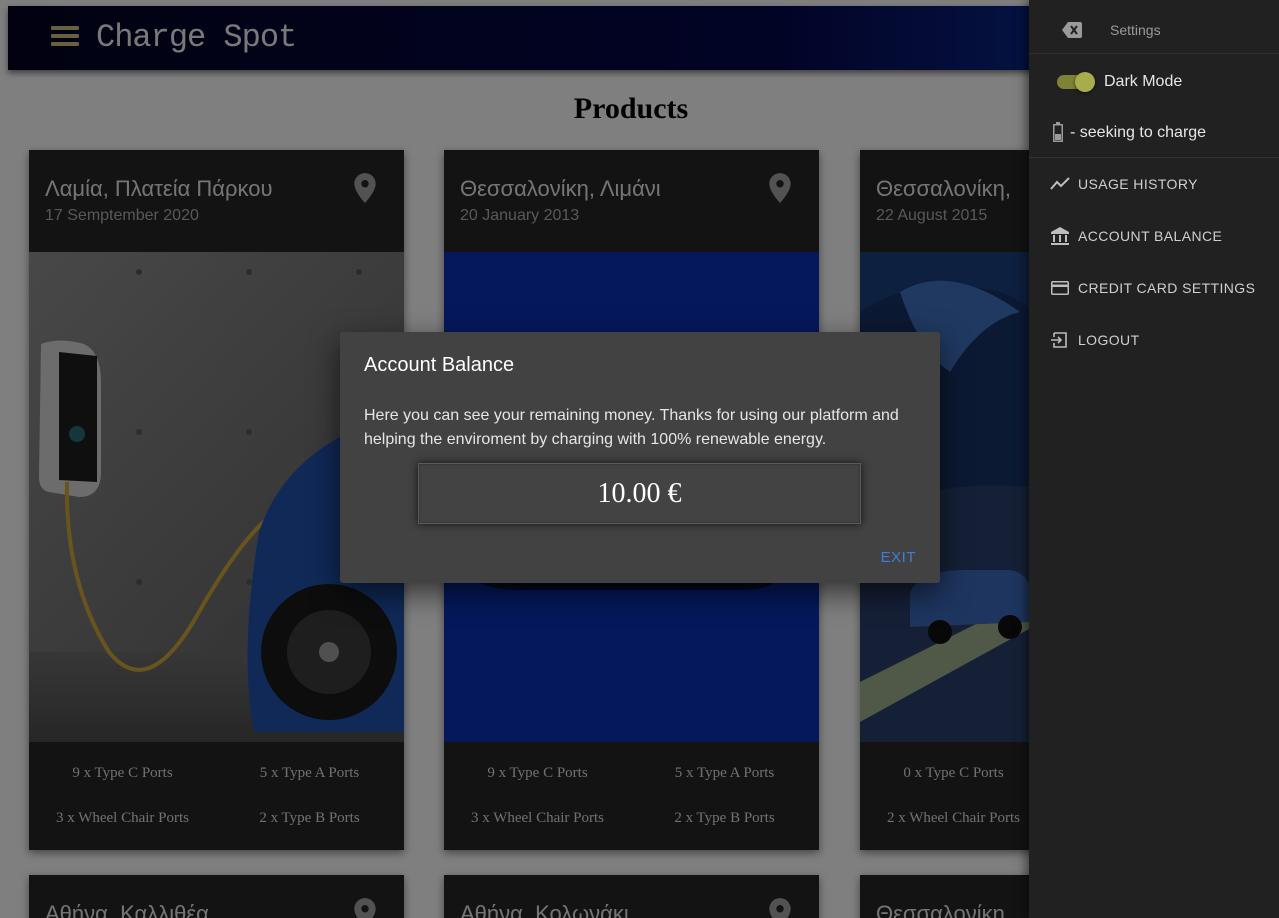 Image resolution: width=1279 pixels, height=918 pixels. Describe the element at coordinates (639, 493) in the screenshot. I see `balance-amount: 10.00 €` at that location.